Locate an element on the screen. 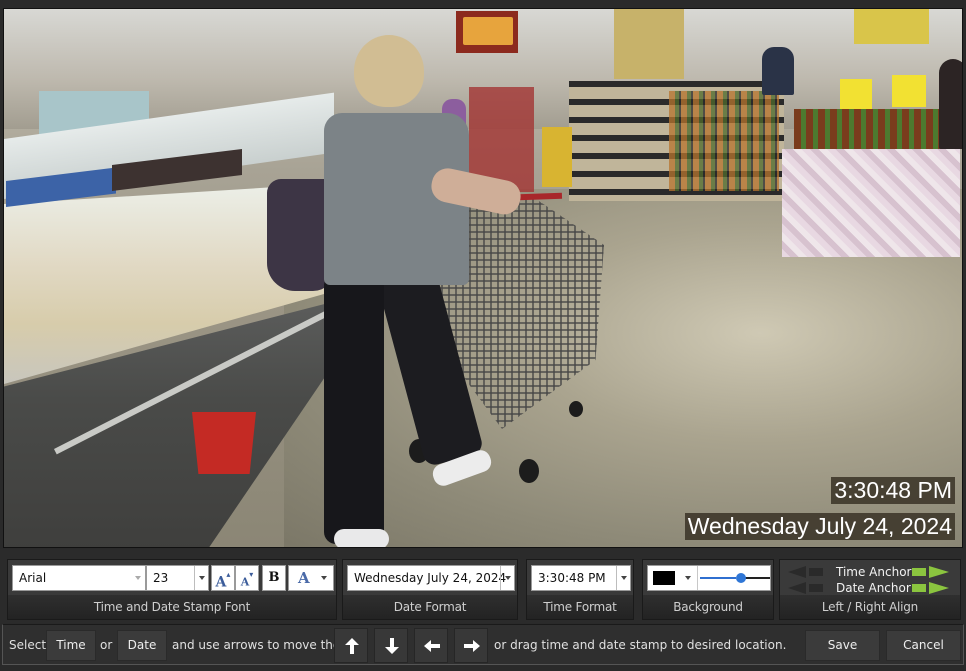  slider-thumb is located at coordinates (741, 578).